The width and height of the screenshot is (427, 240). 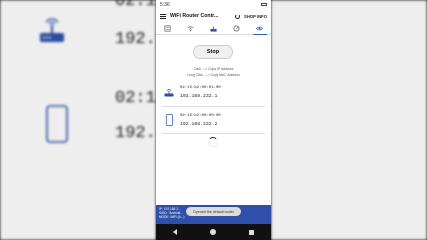 I want to click on status-time: 5:36, so click(x=165, y=4).